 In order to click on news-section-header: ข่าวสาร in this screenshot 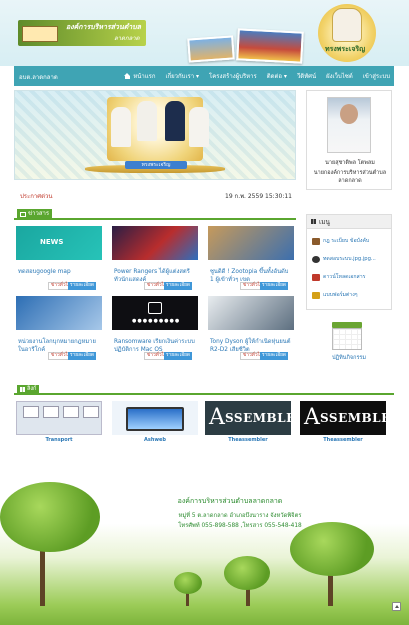, I will do `click(155, 214)`.